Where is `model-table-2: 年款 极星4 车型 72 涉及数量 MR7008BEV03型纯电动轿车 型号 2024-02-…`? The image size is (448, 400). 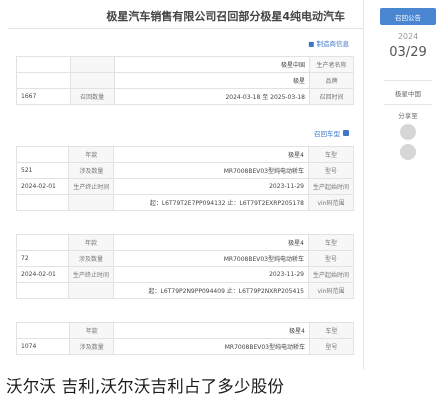
model-table-2: 年款 极星4 车型 72 涉及数量 MR7008BEV03型纯电动轿车 型号 2024-02-… is located at coordinates (185, 266).